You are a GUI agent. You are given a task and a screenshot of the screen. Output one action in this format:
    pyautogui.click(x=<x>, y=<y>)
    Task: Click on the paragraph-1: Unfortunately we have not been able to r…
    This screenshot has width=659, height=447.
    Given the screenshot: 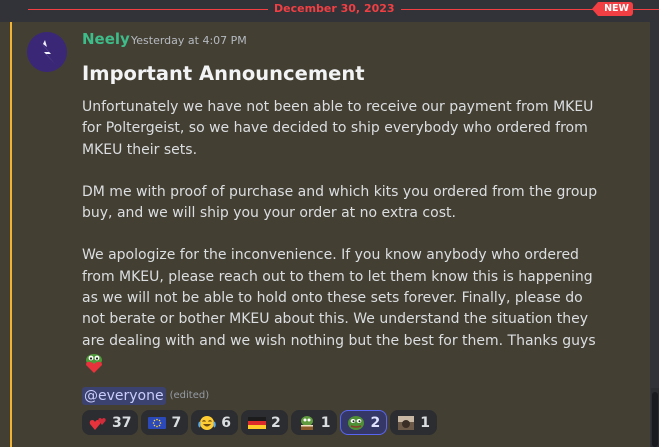 What is the action you would take?
    pyautogui.click(x=338, y=128)
    